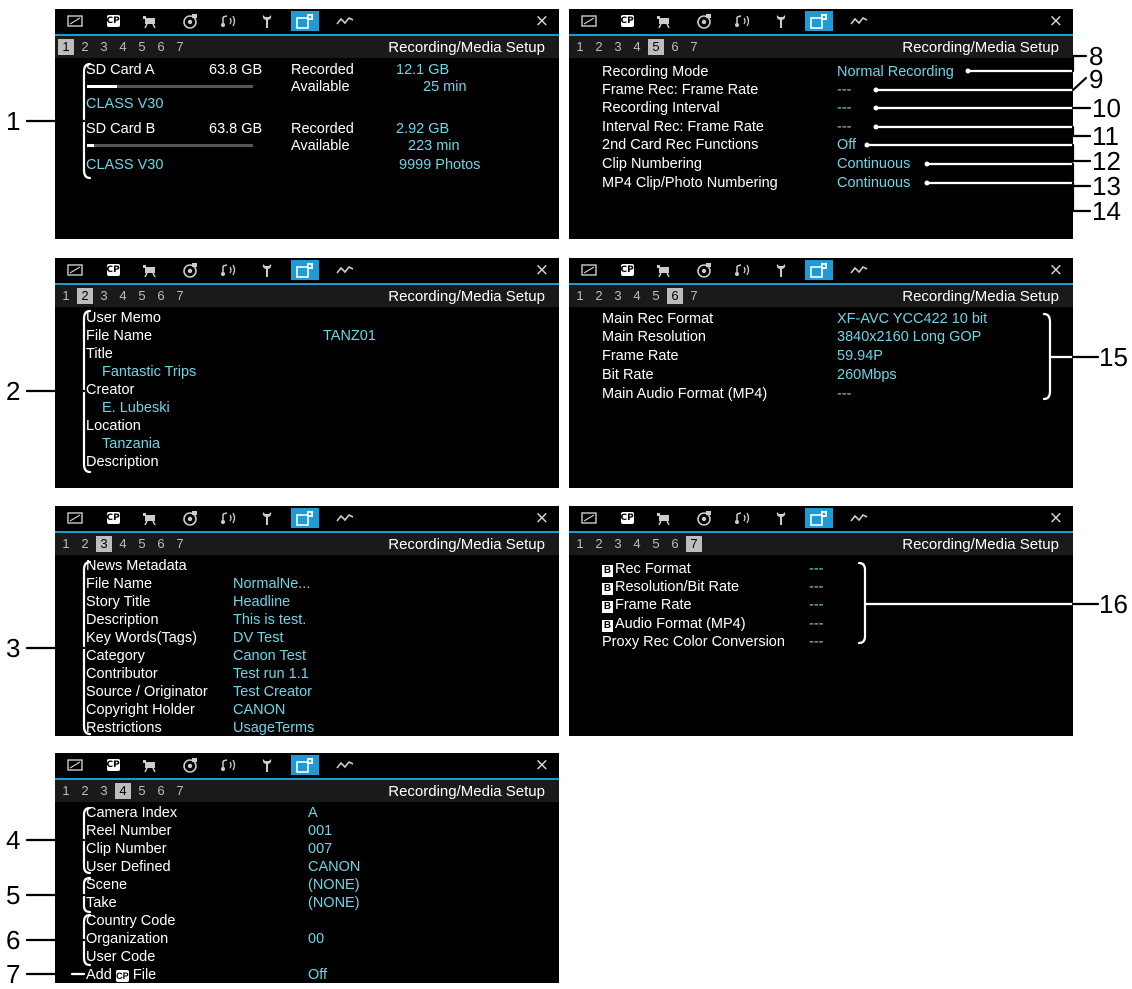 The image size is (1132, 989). I want to click on callout-2: 2, so click(13, 391).